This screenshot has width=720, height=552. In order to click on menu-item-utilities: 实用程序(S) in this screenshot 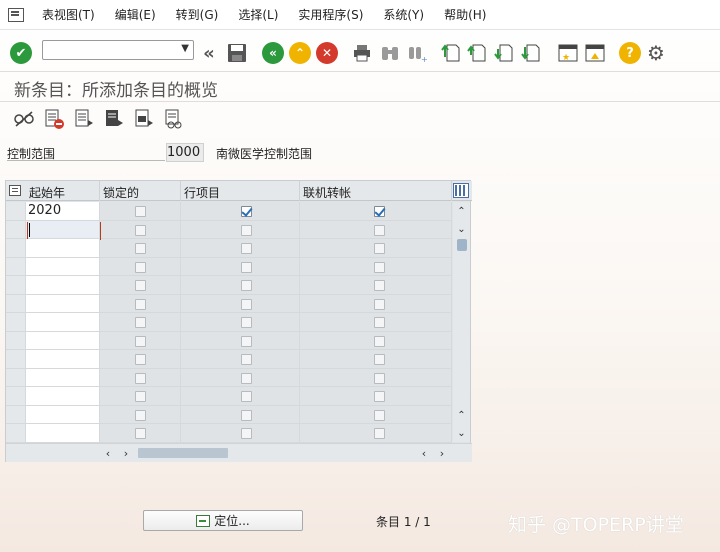, I will do `click(330, 14)`.